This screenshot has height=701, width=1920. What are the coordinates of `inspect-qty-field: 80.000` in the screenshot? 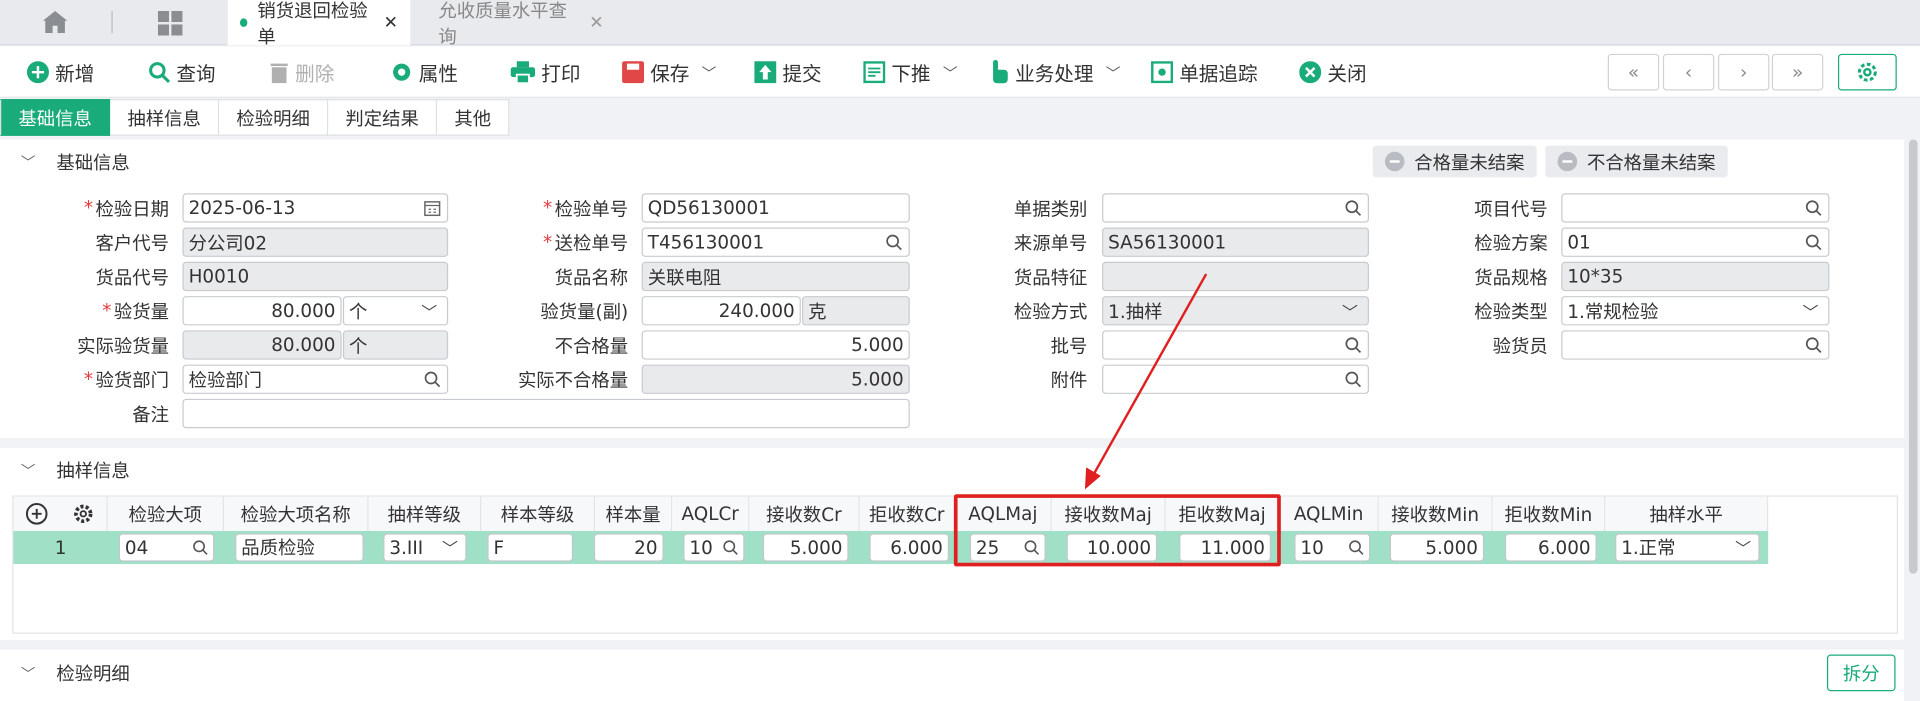 It's located at (262, 311).